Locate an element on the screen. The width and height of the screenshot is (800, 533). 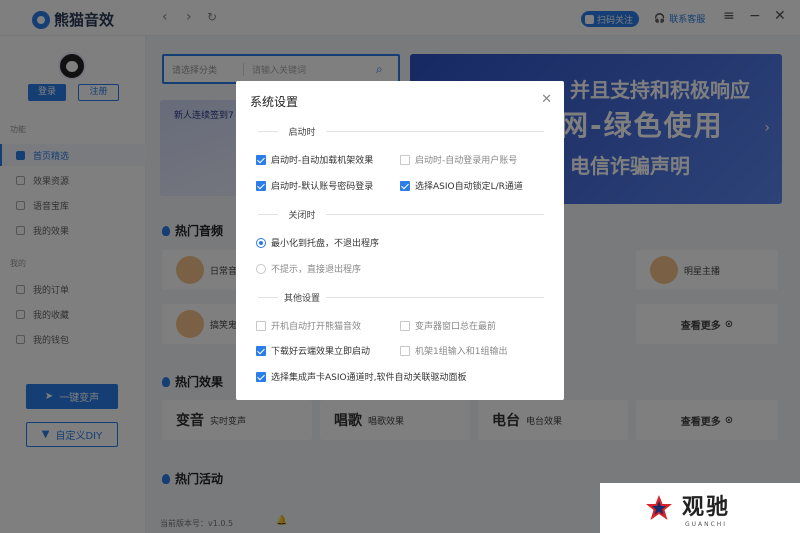
option-label: 机架1组输入和1组输出 is located at coordinates (461, 352).